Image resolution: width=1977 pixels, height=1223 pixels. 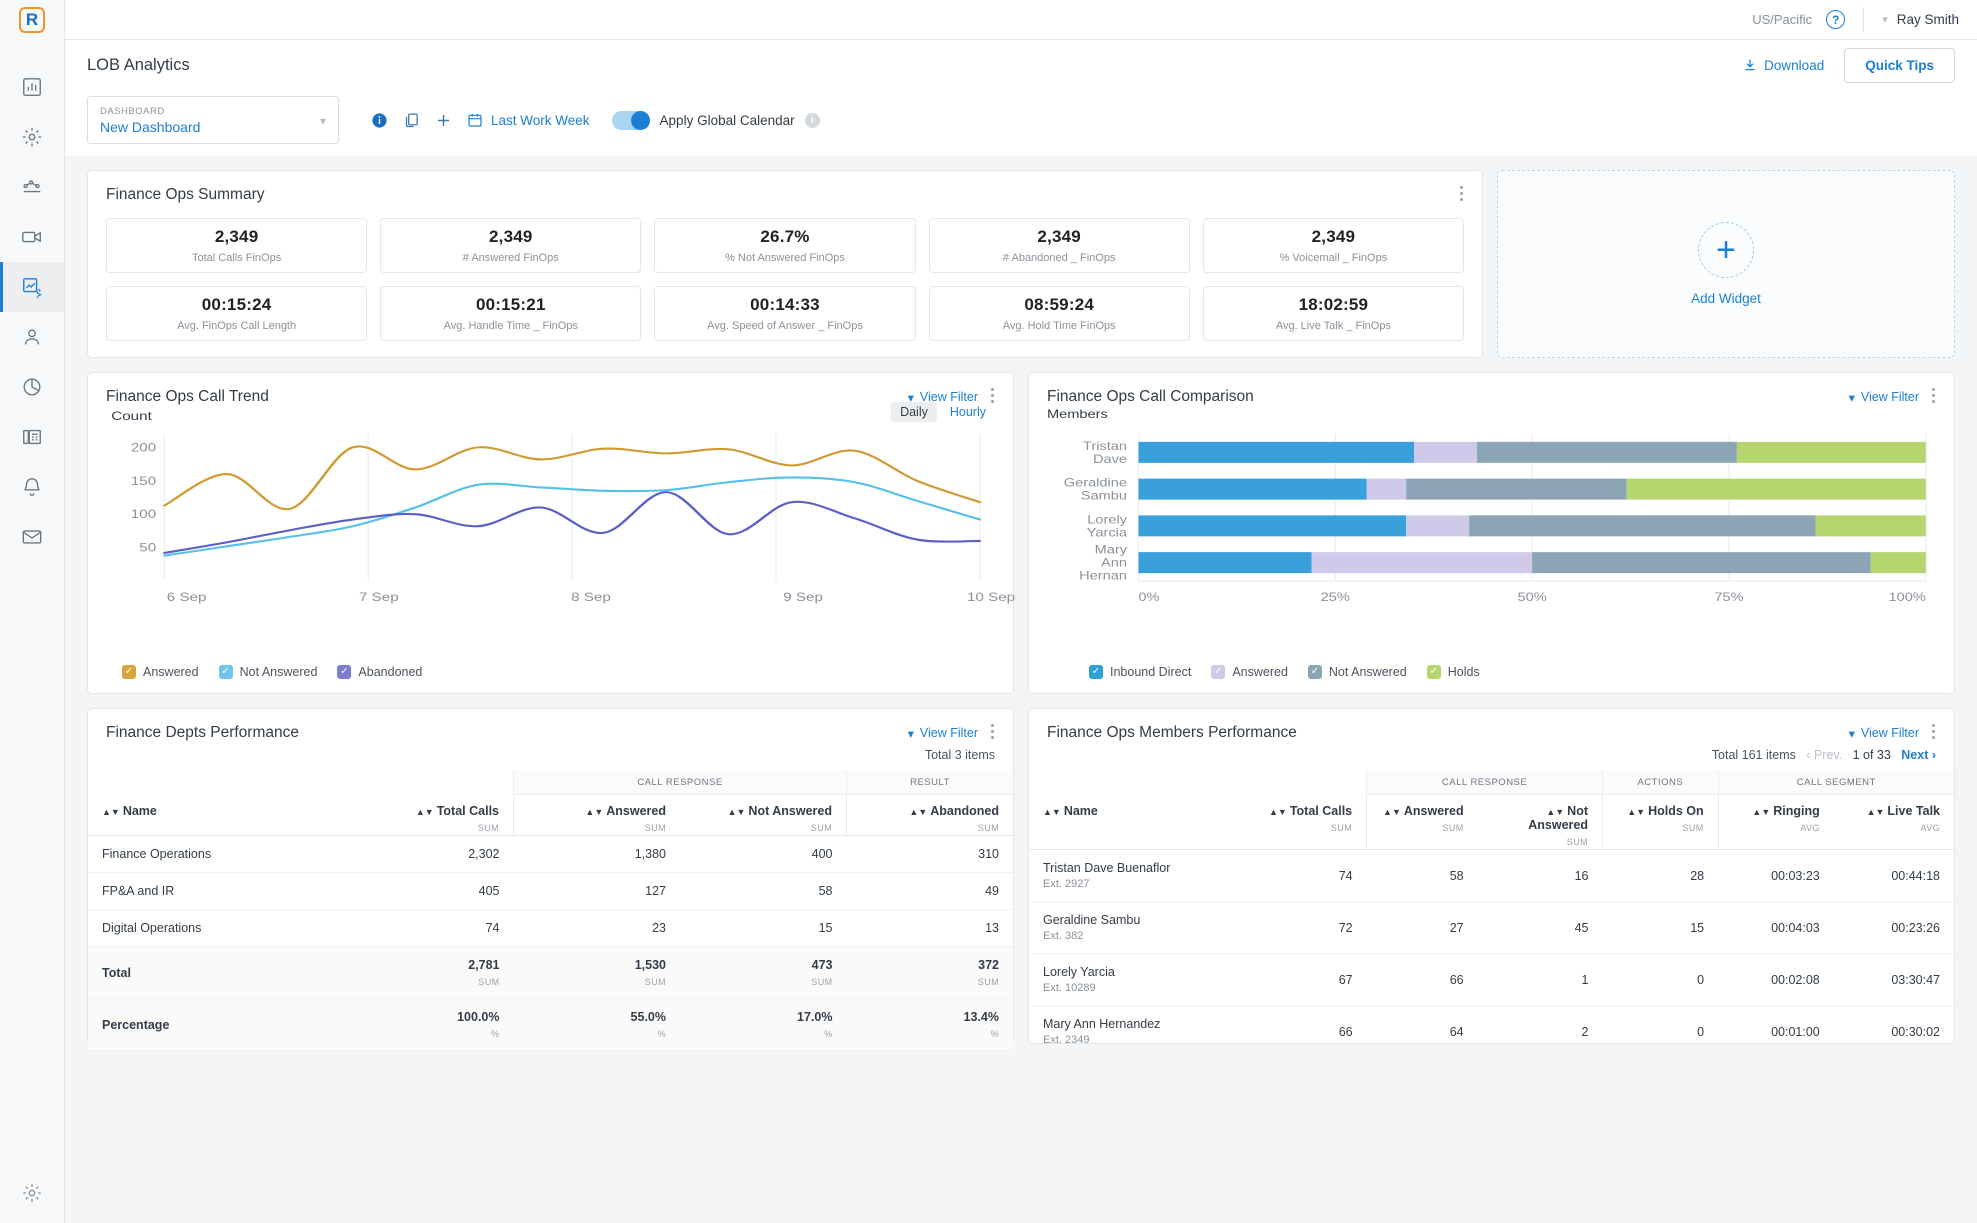 What do you see at coordinates (1107, 532) in the screenshot?
I see `svg-text: Yarcia` at bounding box center [1107, 532].